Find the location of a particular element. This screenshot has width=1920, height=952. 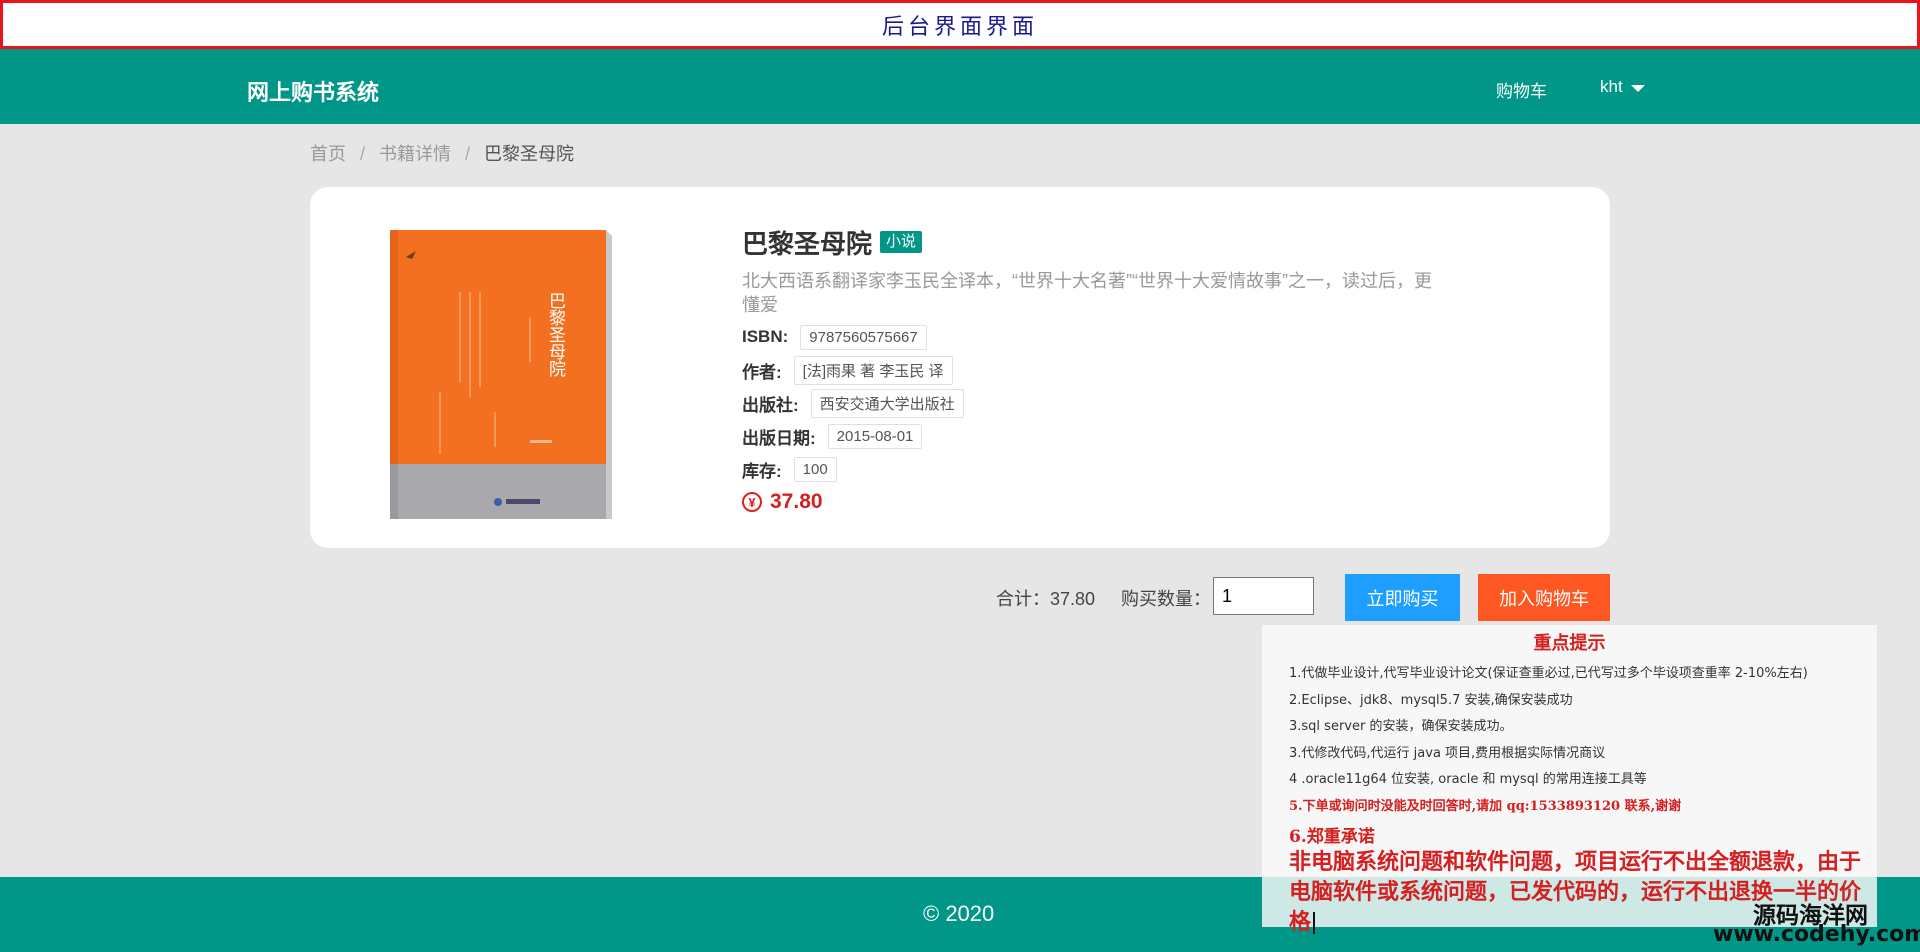

notice-line-contact: 5.下单或询问时没能及时回答时,请加 qq:1533893120 联系,谢谢 is located at coordinates (1485, 806).